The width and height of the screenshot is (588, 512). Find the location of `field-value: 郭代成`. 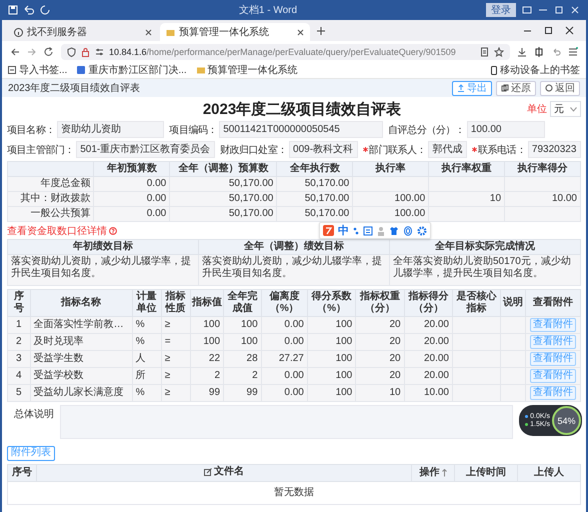

field-value: 郭代成 is located at coordinates (447, 149).